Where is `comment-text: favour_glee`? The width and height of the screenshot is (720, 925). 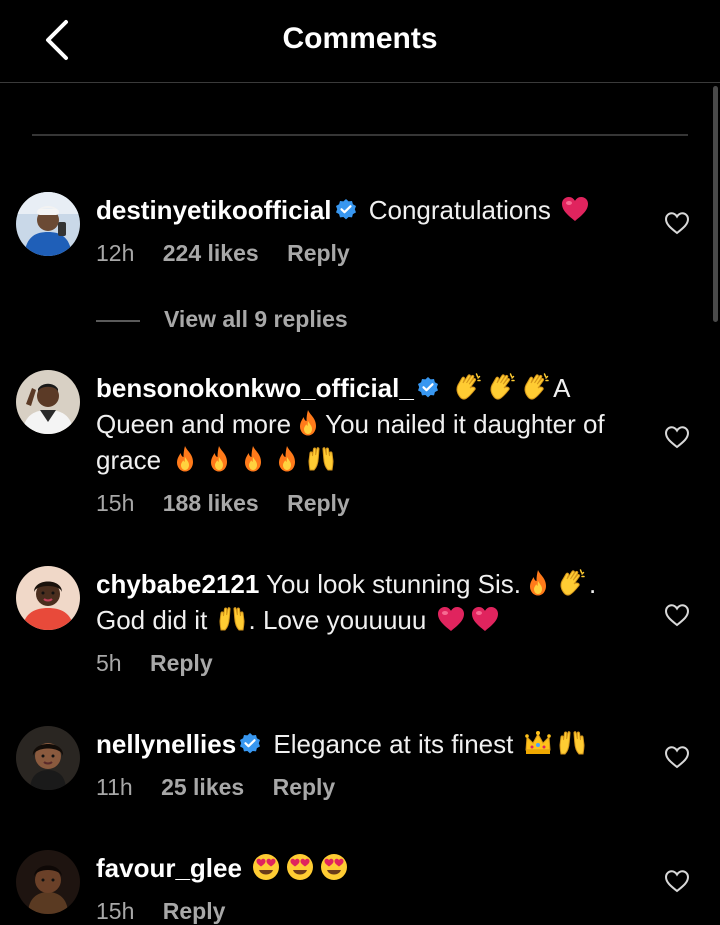
comment-text: favour_glee is located at coordinates (366, 868).